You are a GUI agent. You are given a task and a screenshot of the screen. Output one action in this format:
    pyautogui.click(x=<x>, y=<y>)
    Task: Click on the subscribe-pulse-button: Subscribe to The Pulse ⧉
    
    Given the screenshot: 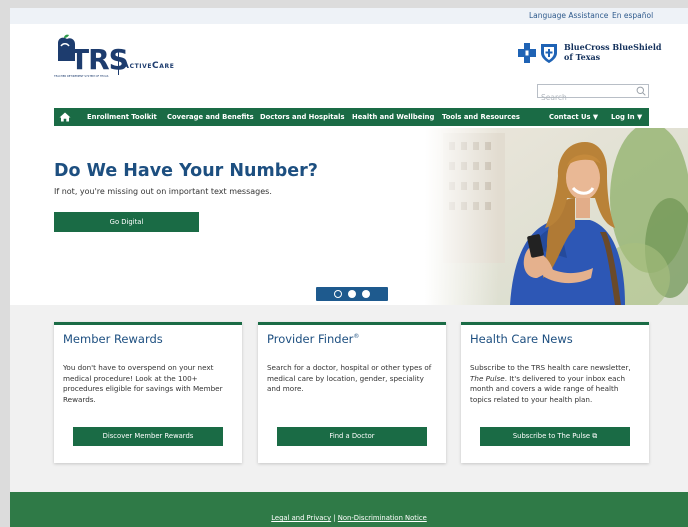 What is the action you would take?
    pyautogui.click(x=555, y=436)
    